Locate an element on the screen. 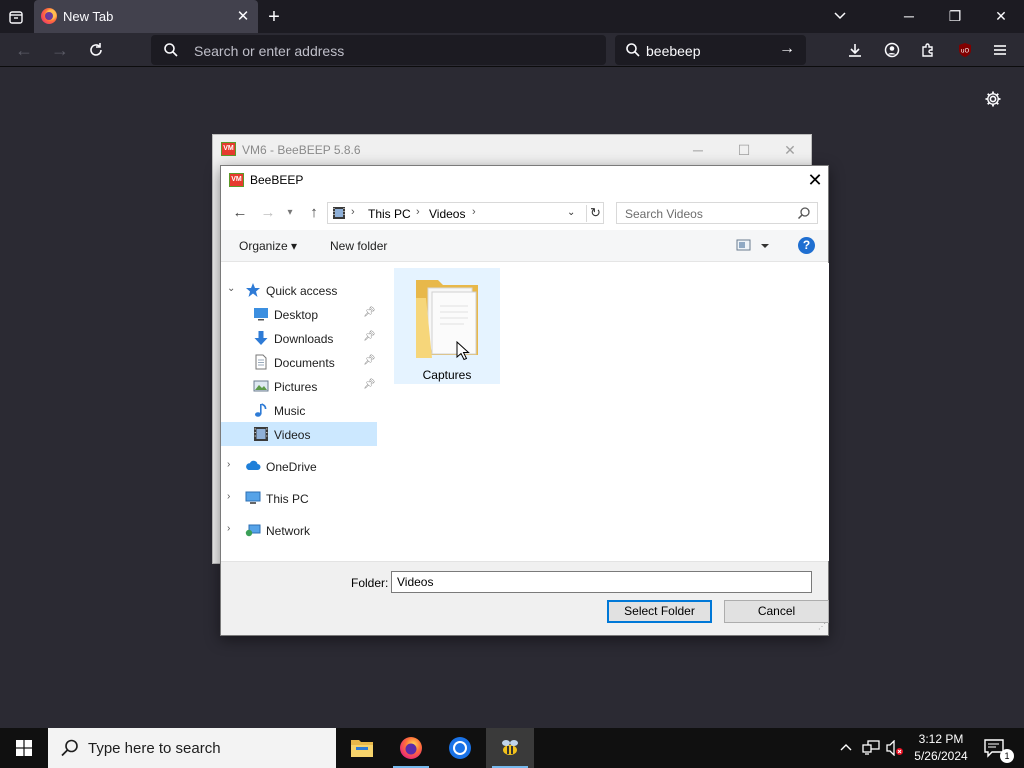 The width and height of the screenshot is (1024, 768). search-bar-value: beebeep is located at coordinates (673, 51).